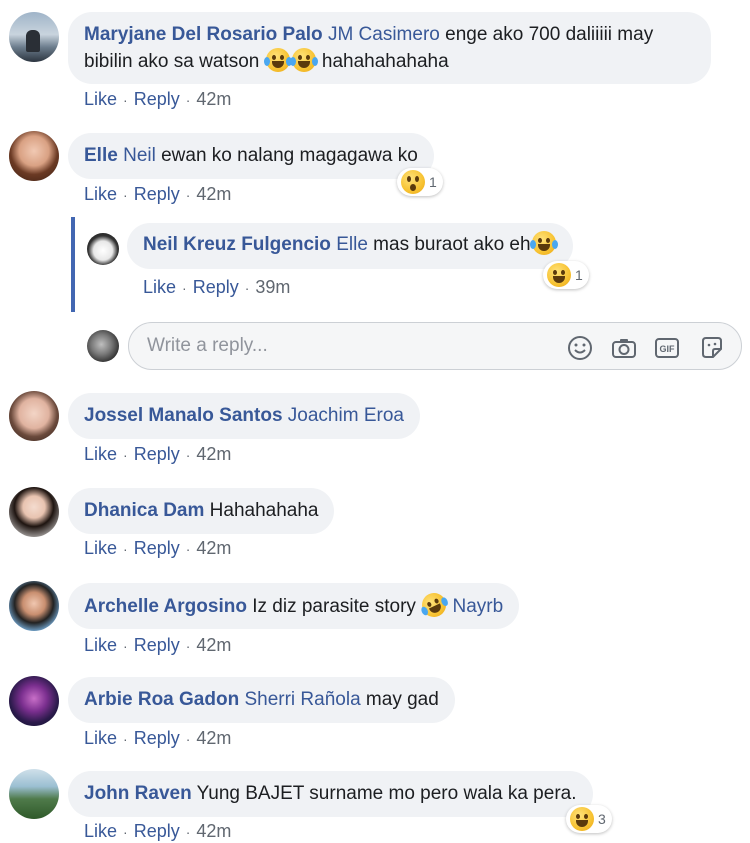 Image resolution: width=750 pixels, height=843 pixels. Describe the element at coordinates (334, 606) in the screenshot. I see `comment-text: Iz diz parasite story` at that location.